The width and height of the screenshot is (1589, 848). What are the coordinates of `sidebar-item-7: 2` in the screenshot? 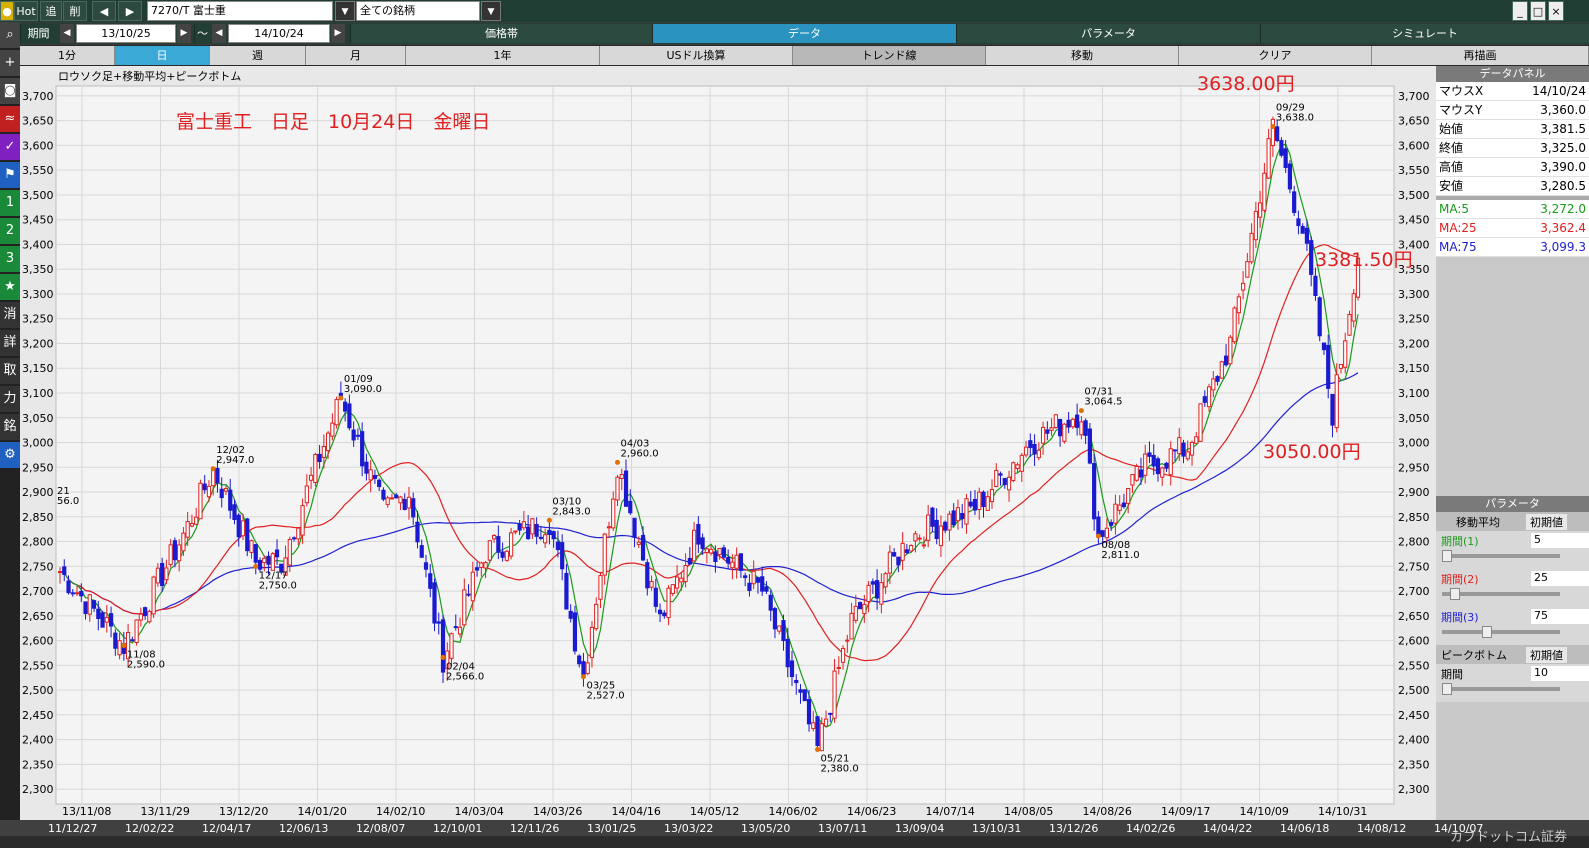 It's located at (10, 231).